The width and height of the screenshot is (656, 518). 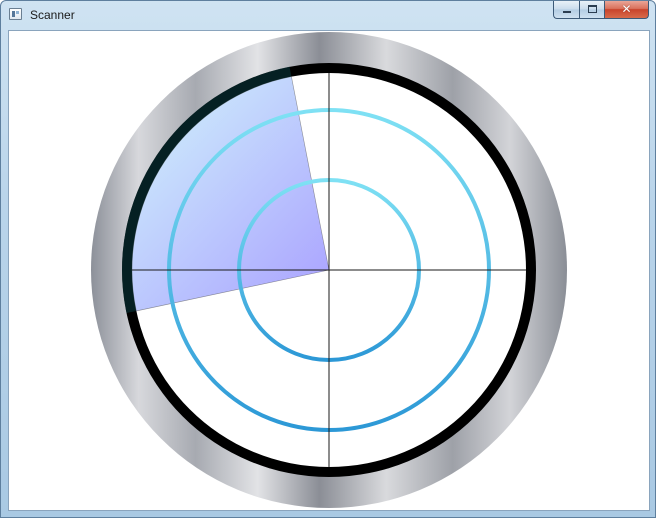 I want to click on minimize-icon, so click(x=567, y=12).